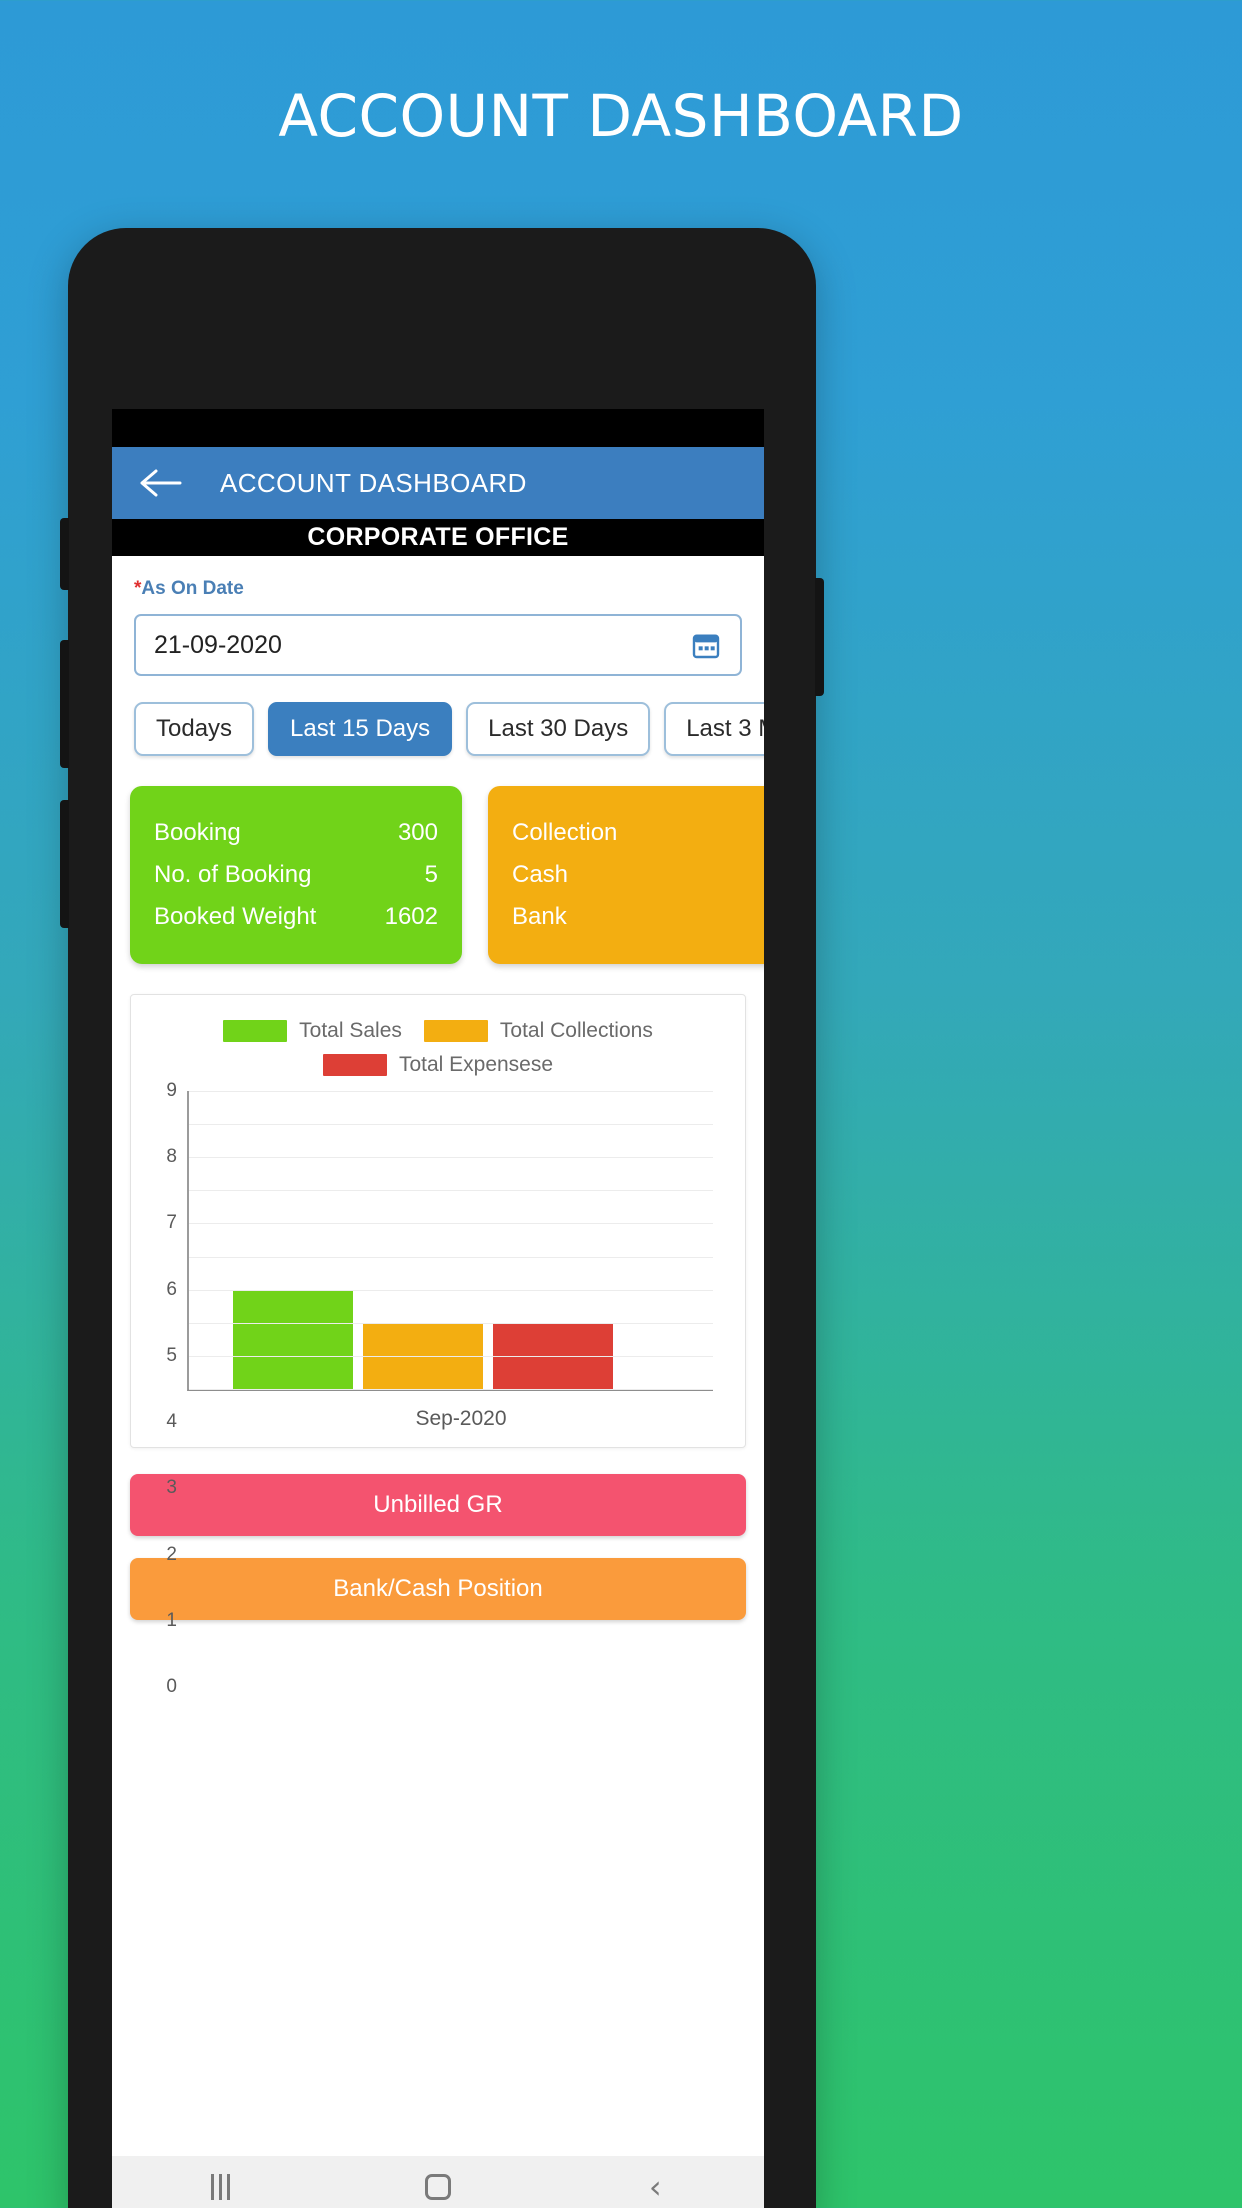 This screenshot has width=1242, height=2208. What do you see at coordinates (360, 729) in the screenshot?
I see `chip-last-15-days: Last 15 Days` at bounding box center [360, 729].